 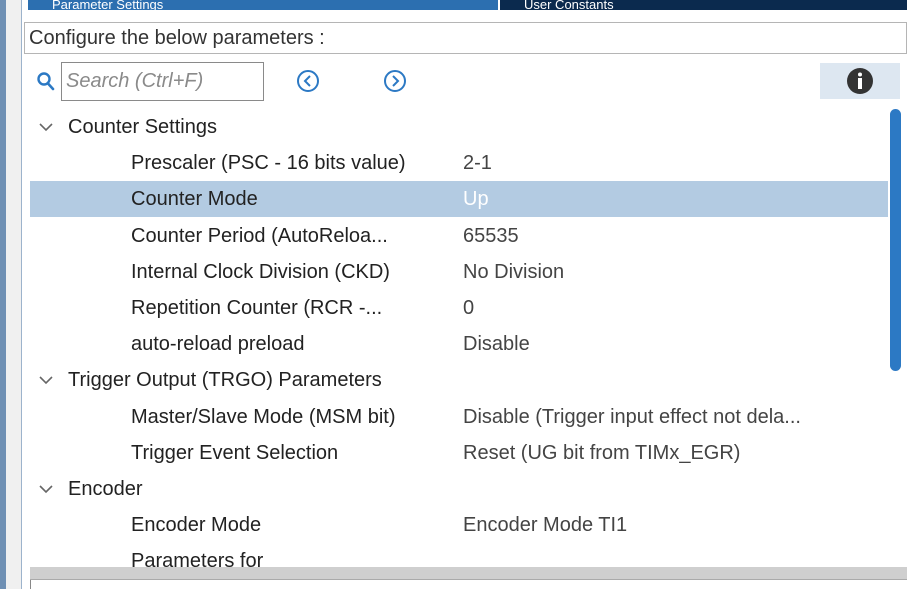 I want to click on parameter-label: Prescaler (PSC - 16 bits value), so click(x=268, y=163).